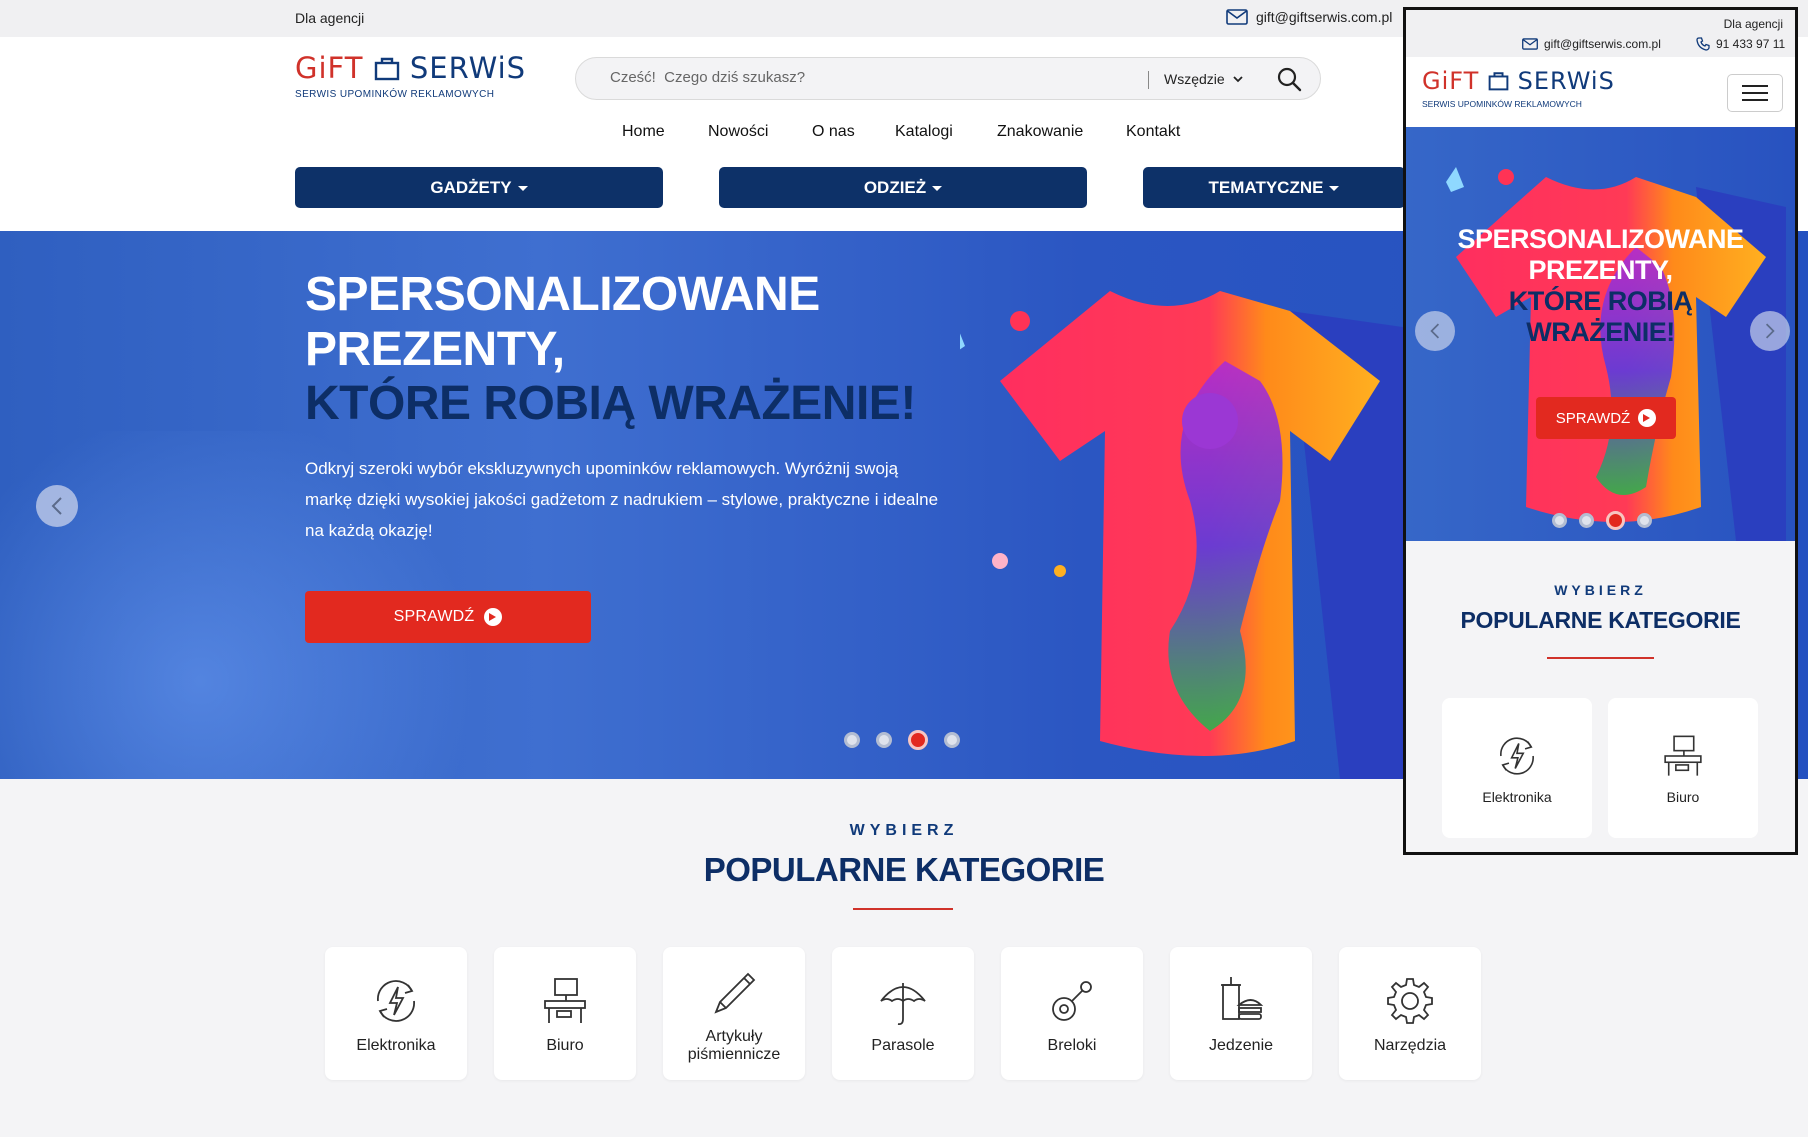 This screenshot has height=1137, width=1808. I want to click on logo-serwis: SERWiS, so click(468, 68).